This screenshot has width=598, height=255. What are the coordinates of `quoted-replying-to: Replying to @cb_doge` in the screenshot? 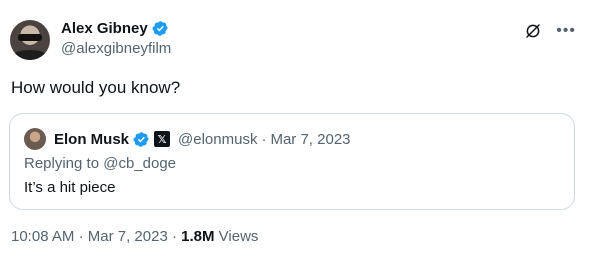 It's located at (100, 163).